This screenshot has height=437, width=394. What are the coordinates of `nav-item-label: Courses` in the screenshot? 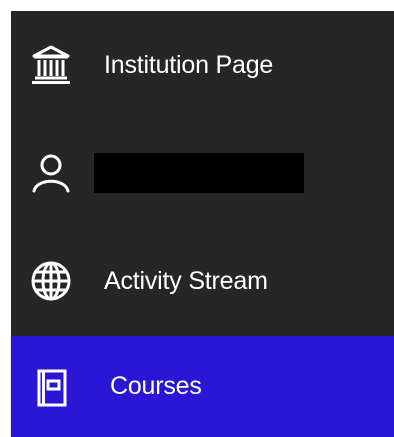 It's located at (156, 386).